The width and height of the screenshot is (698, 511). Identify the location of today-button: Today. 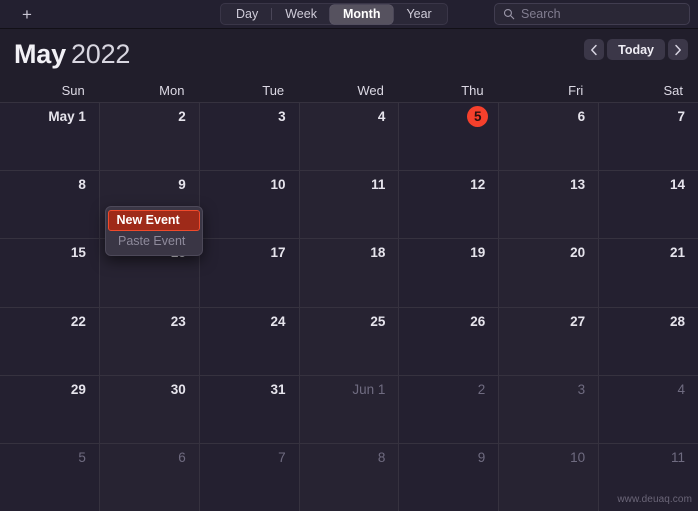
(636, 49).